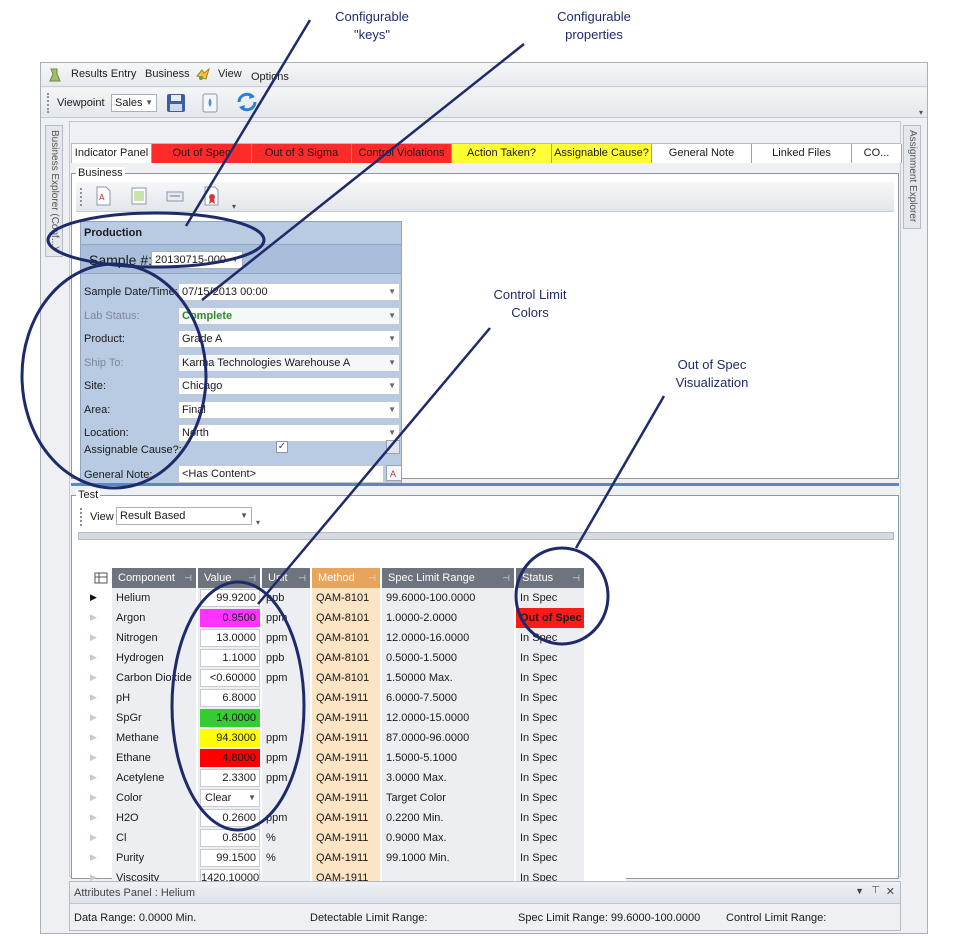 This screenshot has width=960, height=938. I want to click on menu-view: View, so click(230, 74).